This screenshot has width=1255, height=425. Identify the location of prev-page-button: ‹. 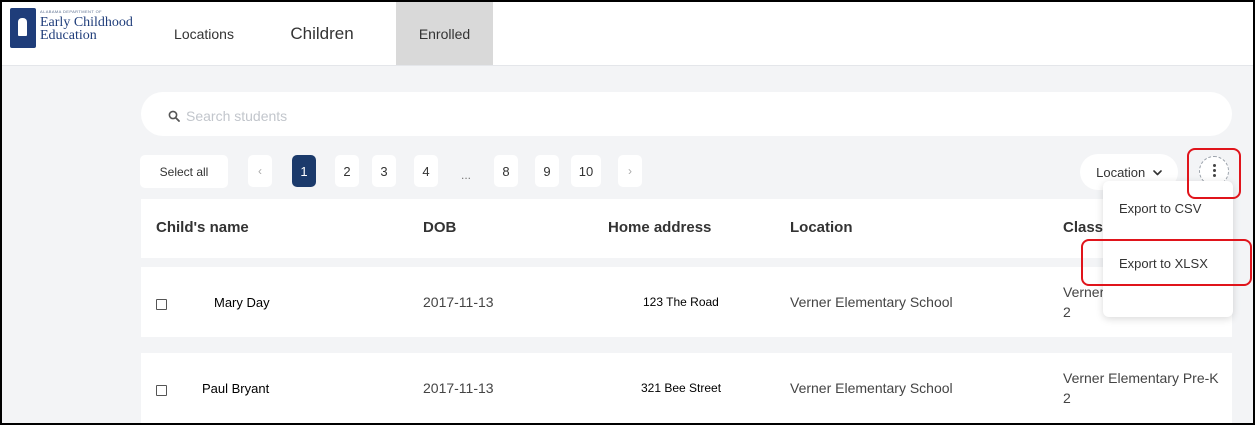
(260, 171).